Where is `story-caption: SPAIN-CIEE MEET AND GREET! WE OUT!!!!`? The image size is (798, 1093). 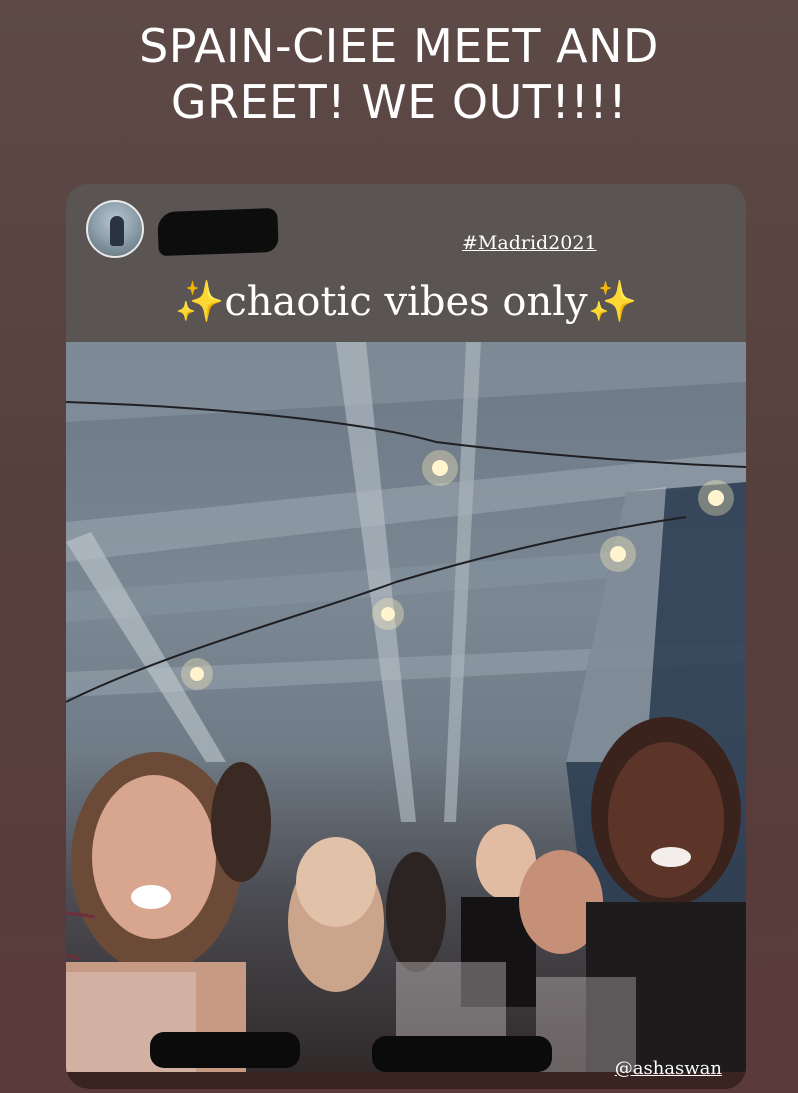 story-caption: SPAIN-CIEE MEET AND GREET! WE OUT!!!! is located at coordinates (399, 74).